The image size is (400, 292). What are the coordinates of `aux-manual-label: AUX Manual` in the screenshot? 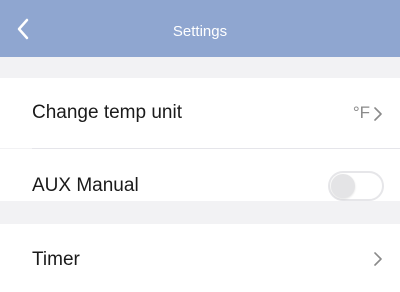 It's located at (85, 185).